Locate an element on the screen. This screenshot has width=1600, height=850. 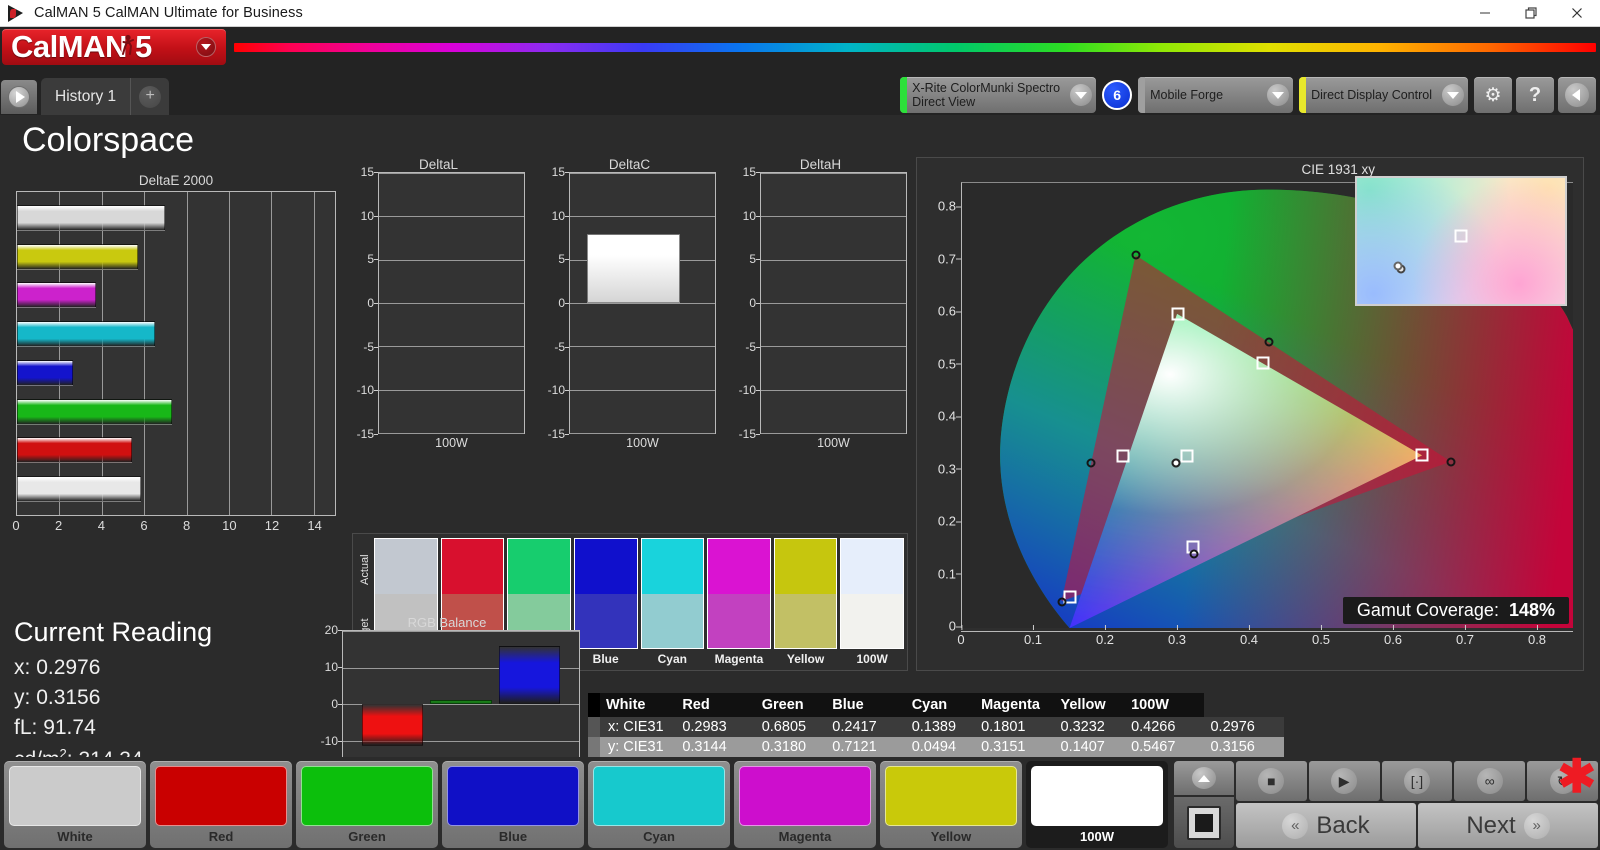
deltah-plot-area is located at coordinates (833, 303).